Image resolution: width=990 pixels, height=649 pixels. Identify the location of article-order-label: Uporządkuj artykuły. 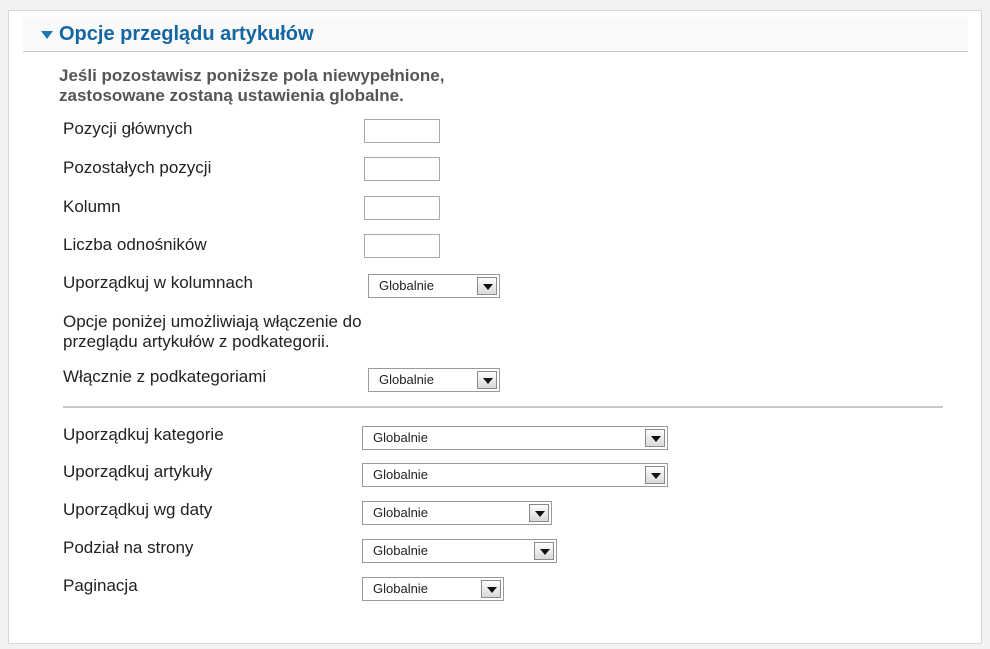
(138, 471).